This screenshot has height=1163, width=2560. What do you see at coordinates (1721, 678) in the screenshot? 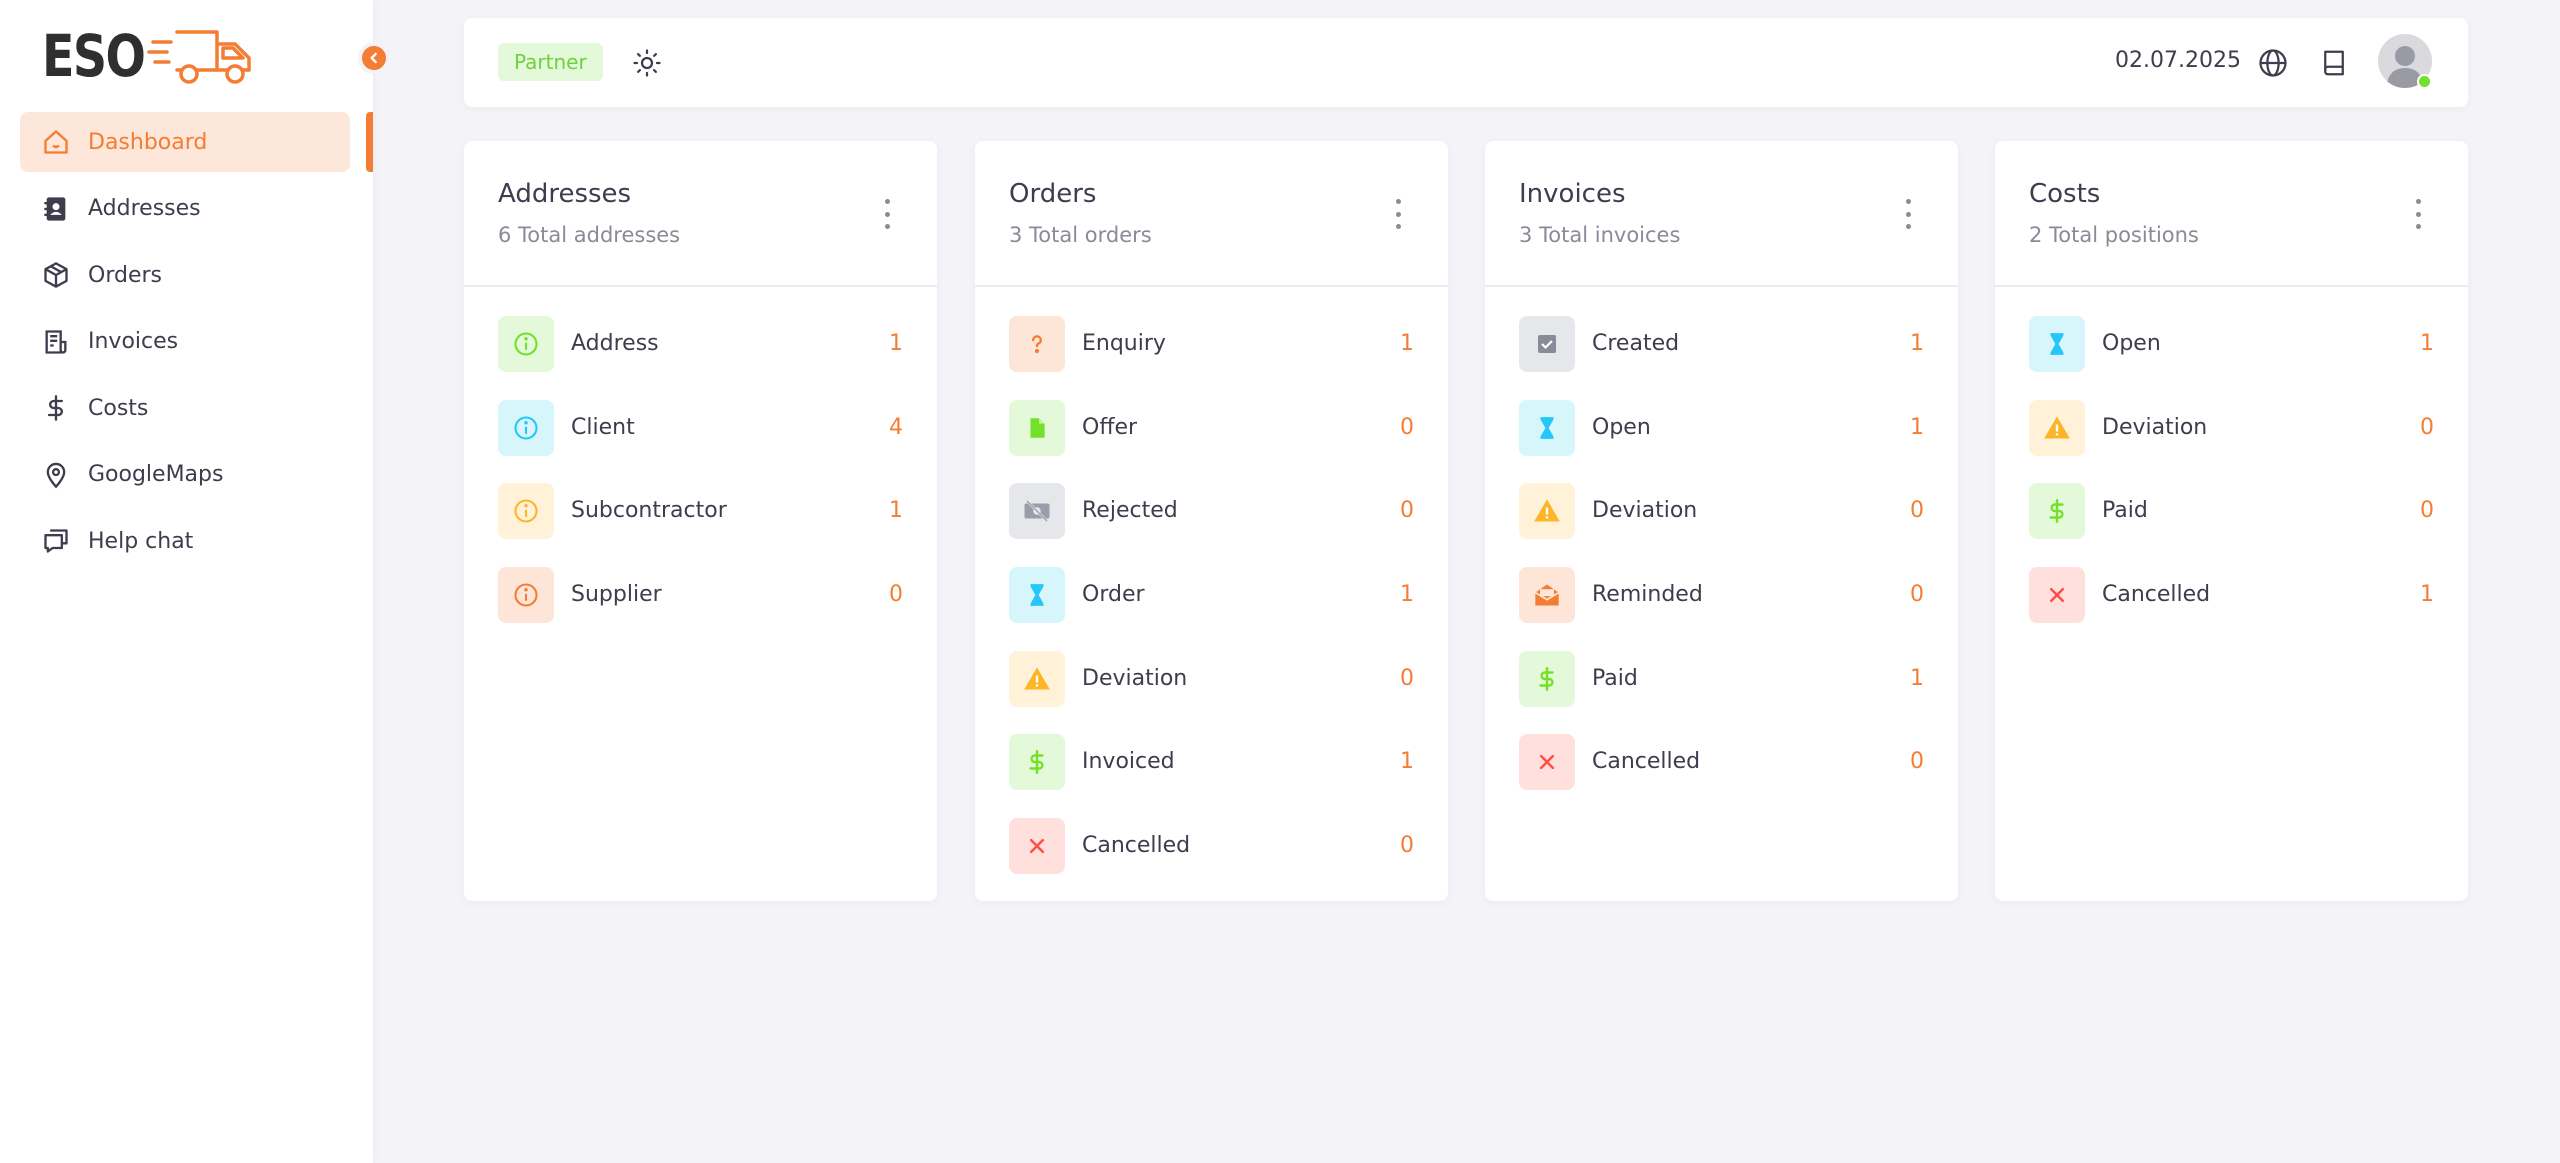
I see `stat-row: Paid 1` at bounding box center [1721, 678].